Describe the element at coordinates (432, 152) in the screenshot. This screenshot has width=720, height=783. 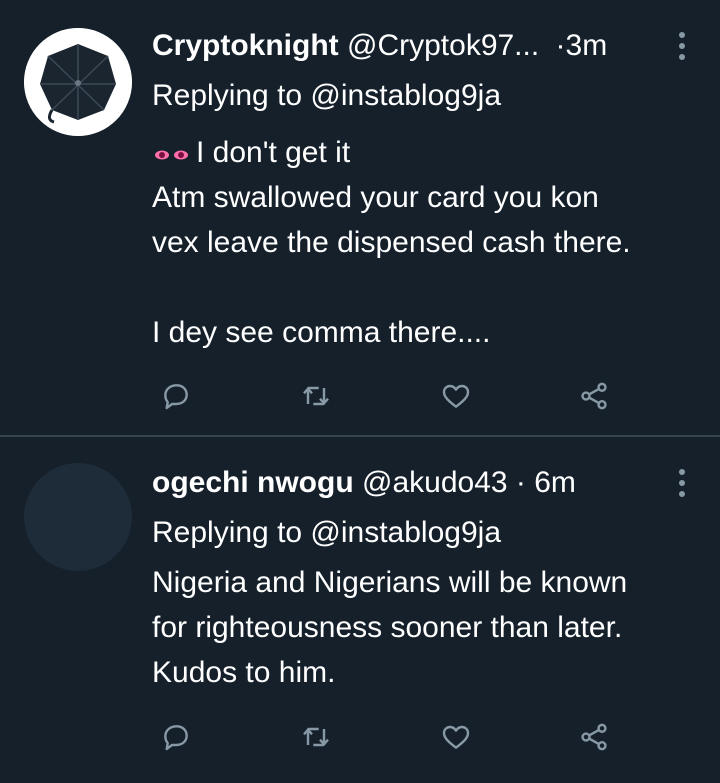
I see `tweet-text-line: I don't get it` at that location.